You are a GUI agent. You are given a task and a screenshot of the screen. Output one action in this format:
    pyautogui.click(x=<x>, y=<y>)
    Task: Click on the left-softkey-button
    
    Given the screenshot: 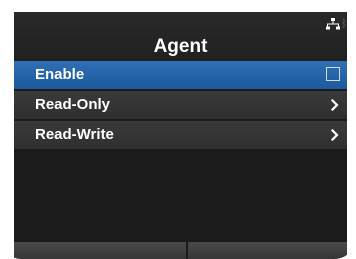 What is the action you would take?
    pyautogui.click(x=100, y=250)
    